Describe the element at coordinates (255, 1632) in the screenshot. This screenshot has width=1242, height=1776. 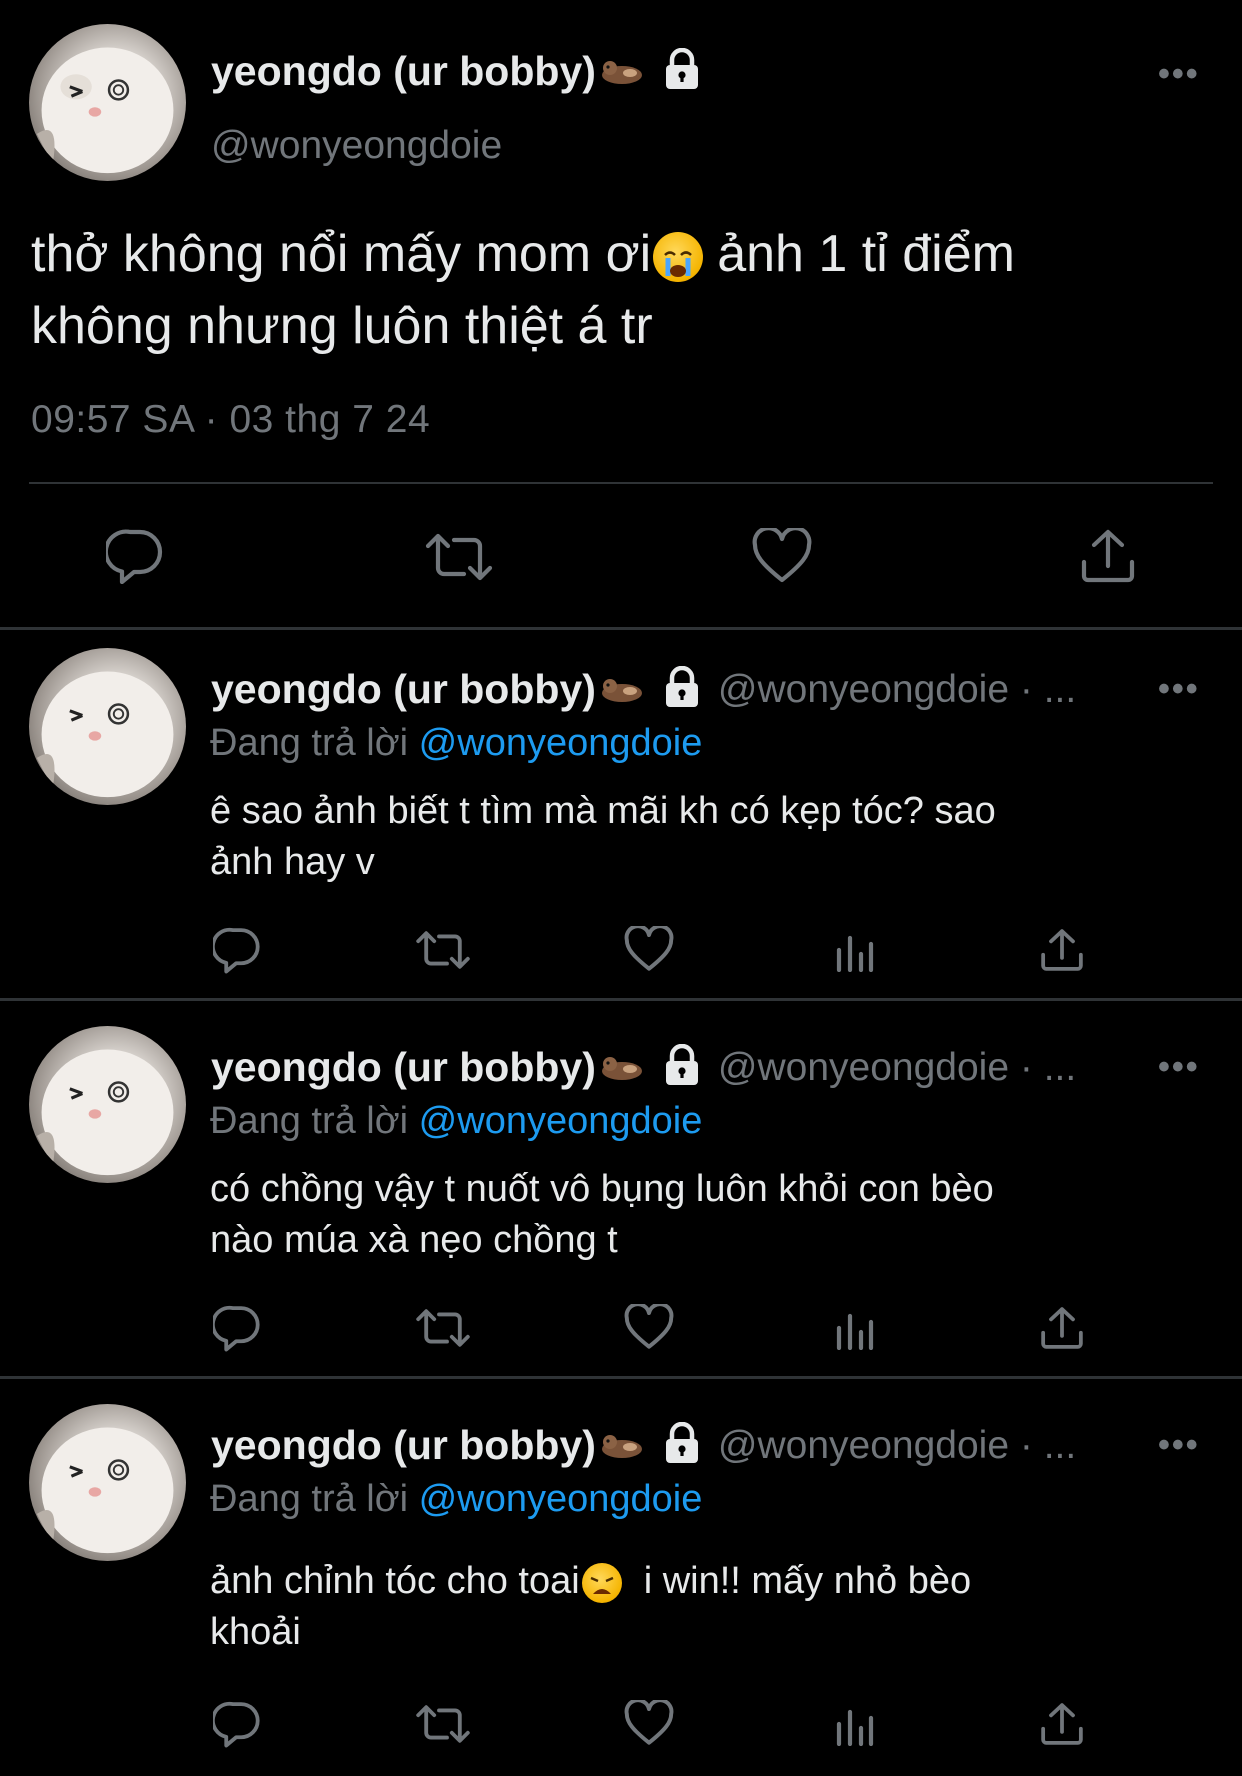
I see `tweet-text-line: khoải` at that location.